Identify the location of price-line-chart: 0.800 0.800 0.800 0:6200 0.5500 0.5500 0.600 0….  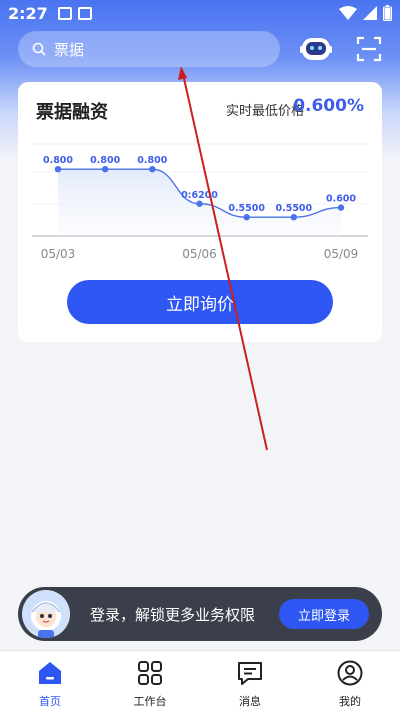
(200, 202).